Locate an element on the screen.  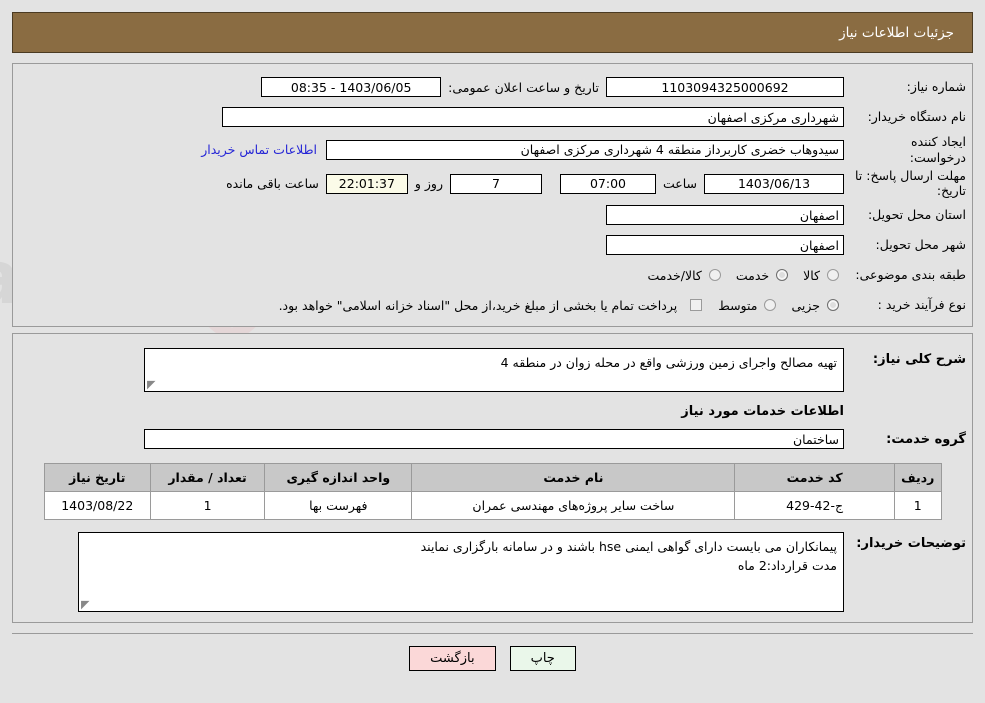
buyer-notes-label: توضیحات خریدار: is located at coordinates (911, 543).